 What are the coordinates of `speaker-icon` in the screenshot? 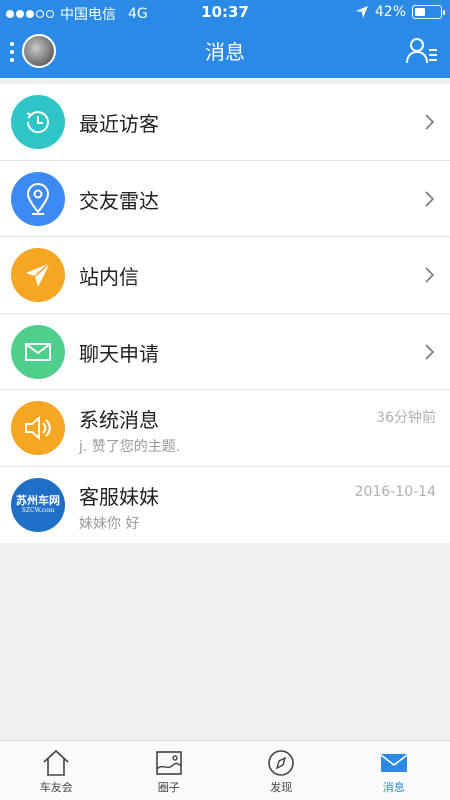 It's located at (38, 428).